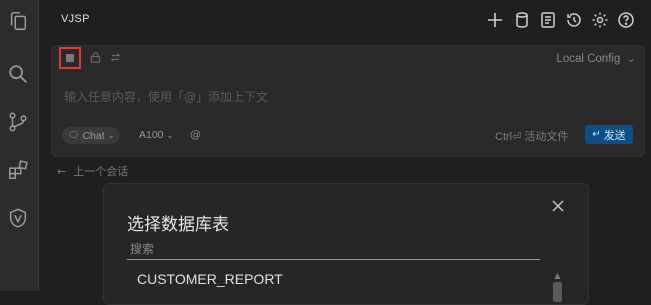  I want to click on panel-title: VJSP, so click(75, 19).